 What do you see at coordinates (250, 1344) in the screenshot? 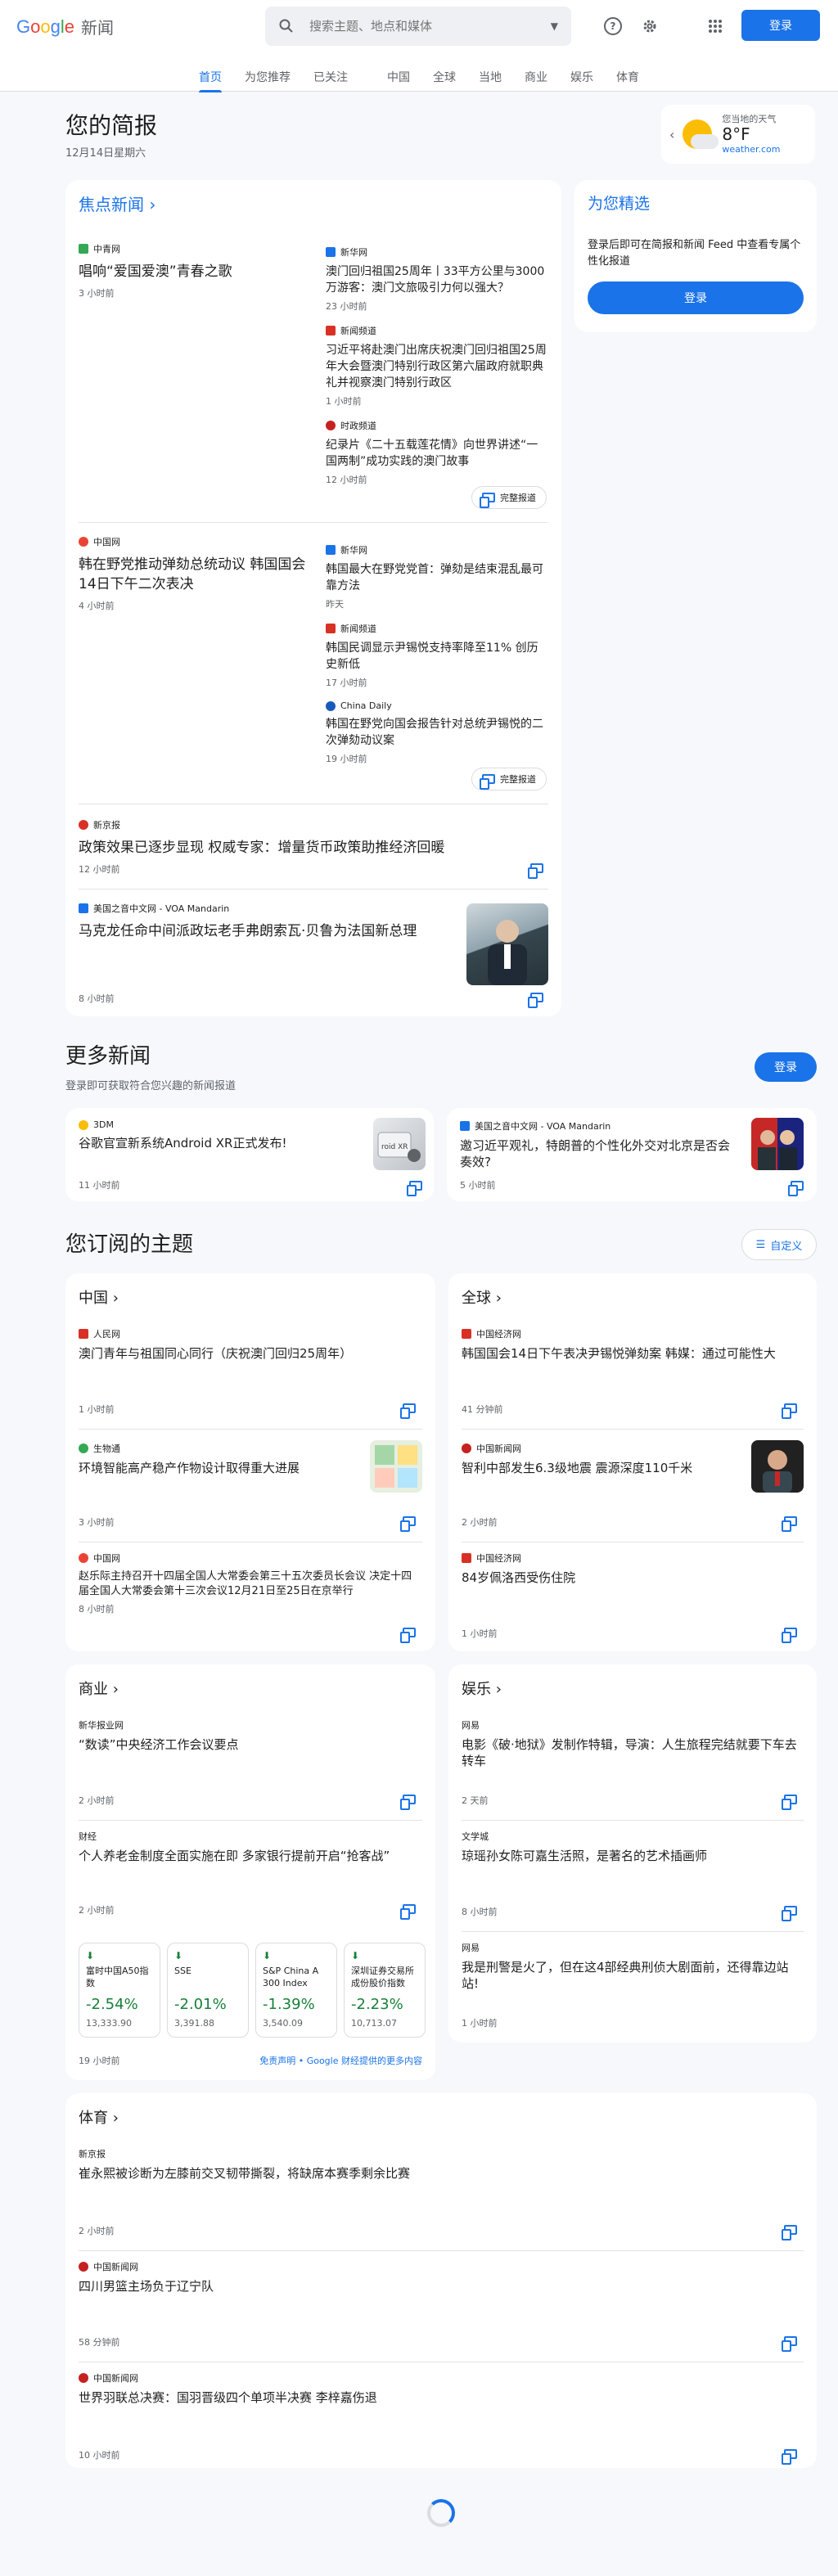
I see `topic-story: 人民网 澳门青年与祖国同心同行（庆祝澳门回归25周年）` at bounding box center [250, 1344].